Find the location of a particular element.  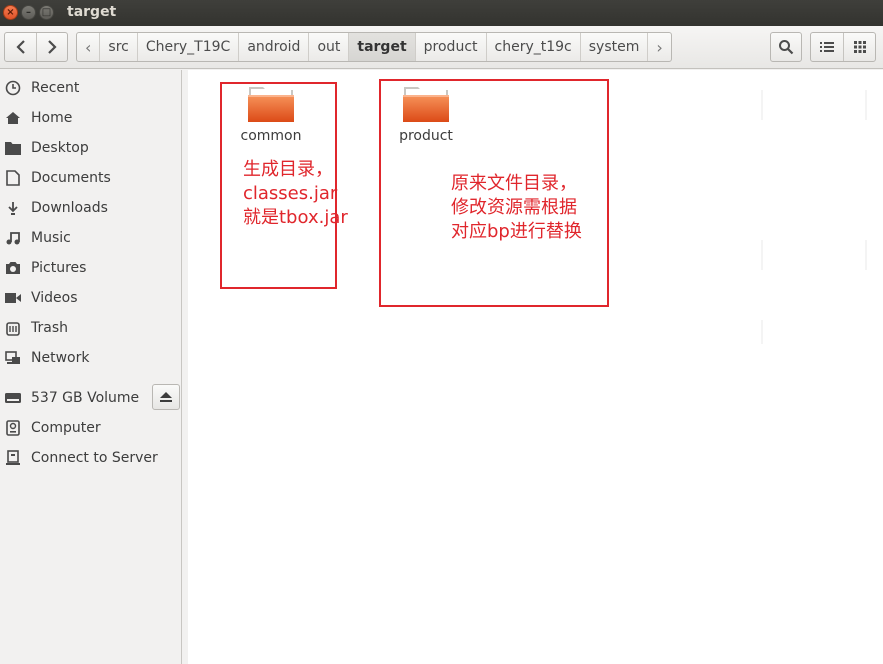

list-icon is located at coordinates (827, 47).